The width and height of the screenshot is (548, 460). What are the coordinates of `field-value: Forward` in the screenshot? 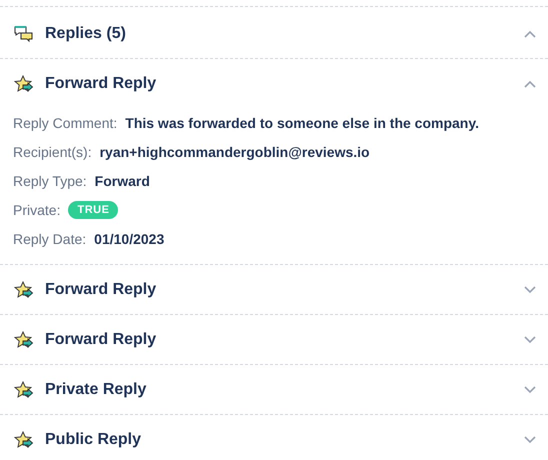 It's located at (122, 180).